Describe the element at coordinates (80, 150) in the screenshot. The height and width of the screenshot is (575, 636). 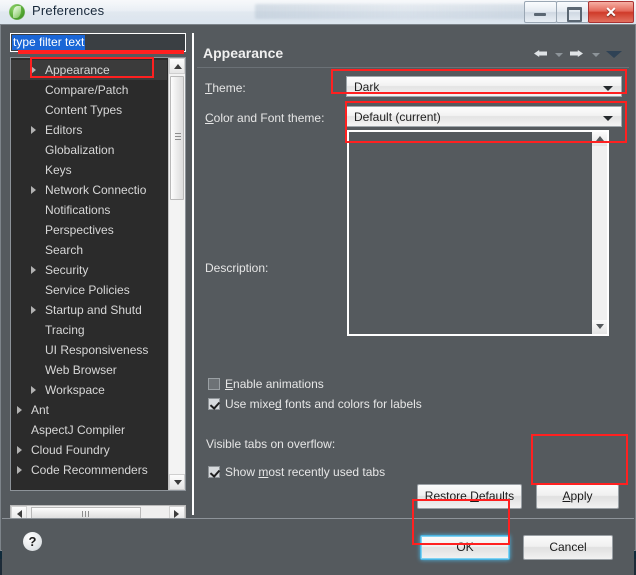
I see `tree-item-label: Globalization` at that location.